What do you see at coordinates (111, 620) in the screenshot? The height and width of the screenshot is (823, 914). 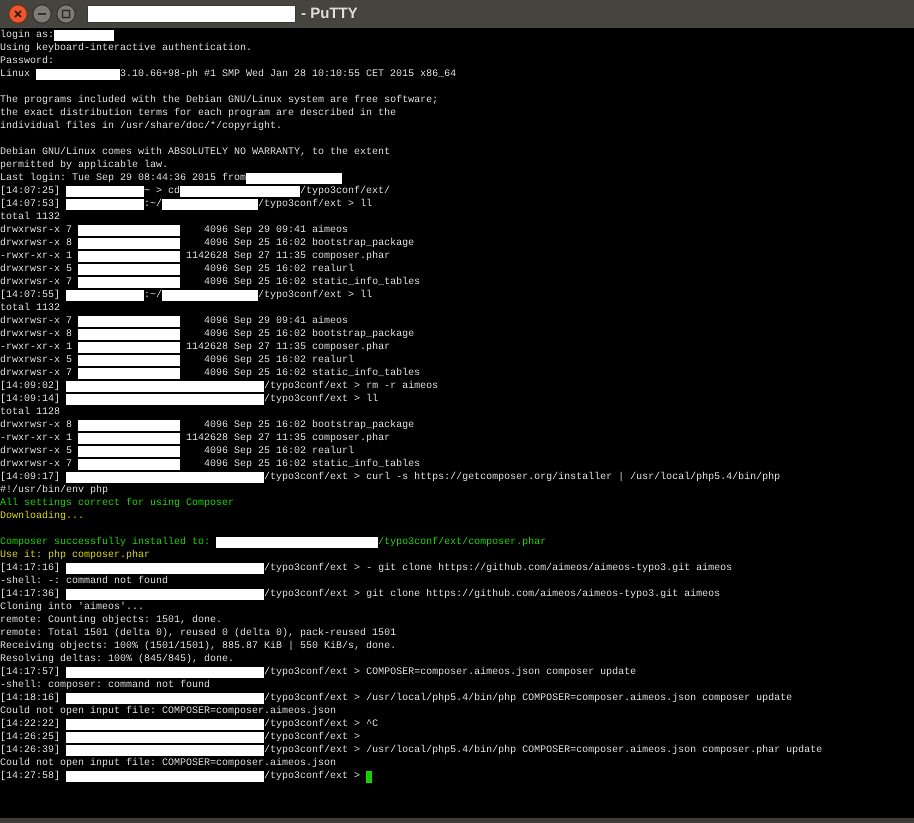 I see `terminal-text: remote: Counting objects: 1501, done.` at bounding box center [111, 620].